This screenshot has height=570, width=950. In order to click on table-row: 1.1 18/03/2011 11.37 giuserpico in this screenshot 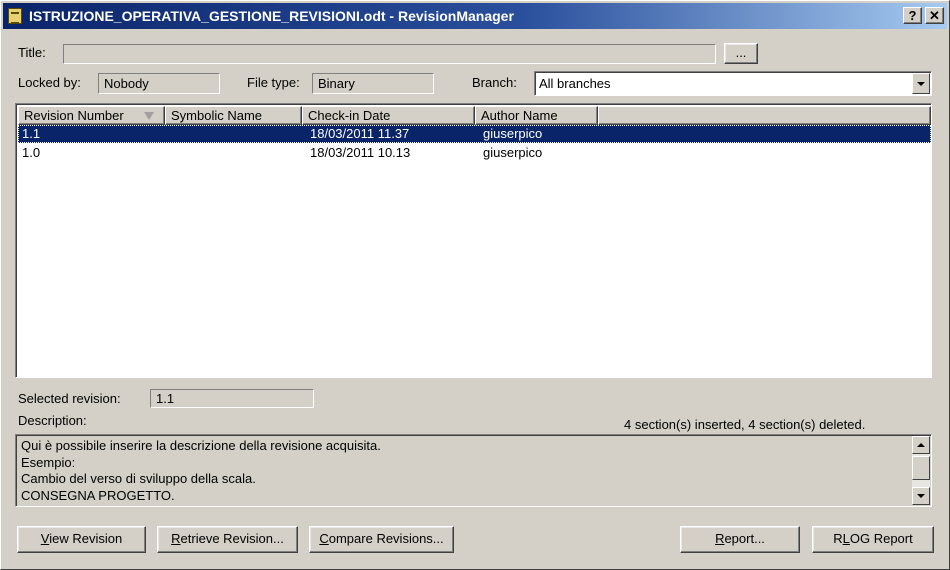, I will do `click(474, 134)`.